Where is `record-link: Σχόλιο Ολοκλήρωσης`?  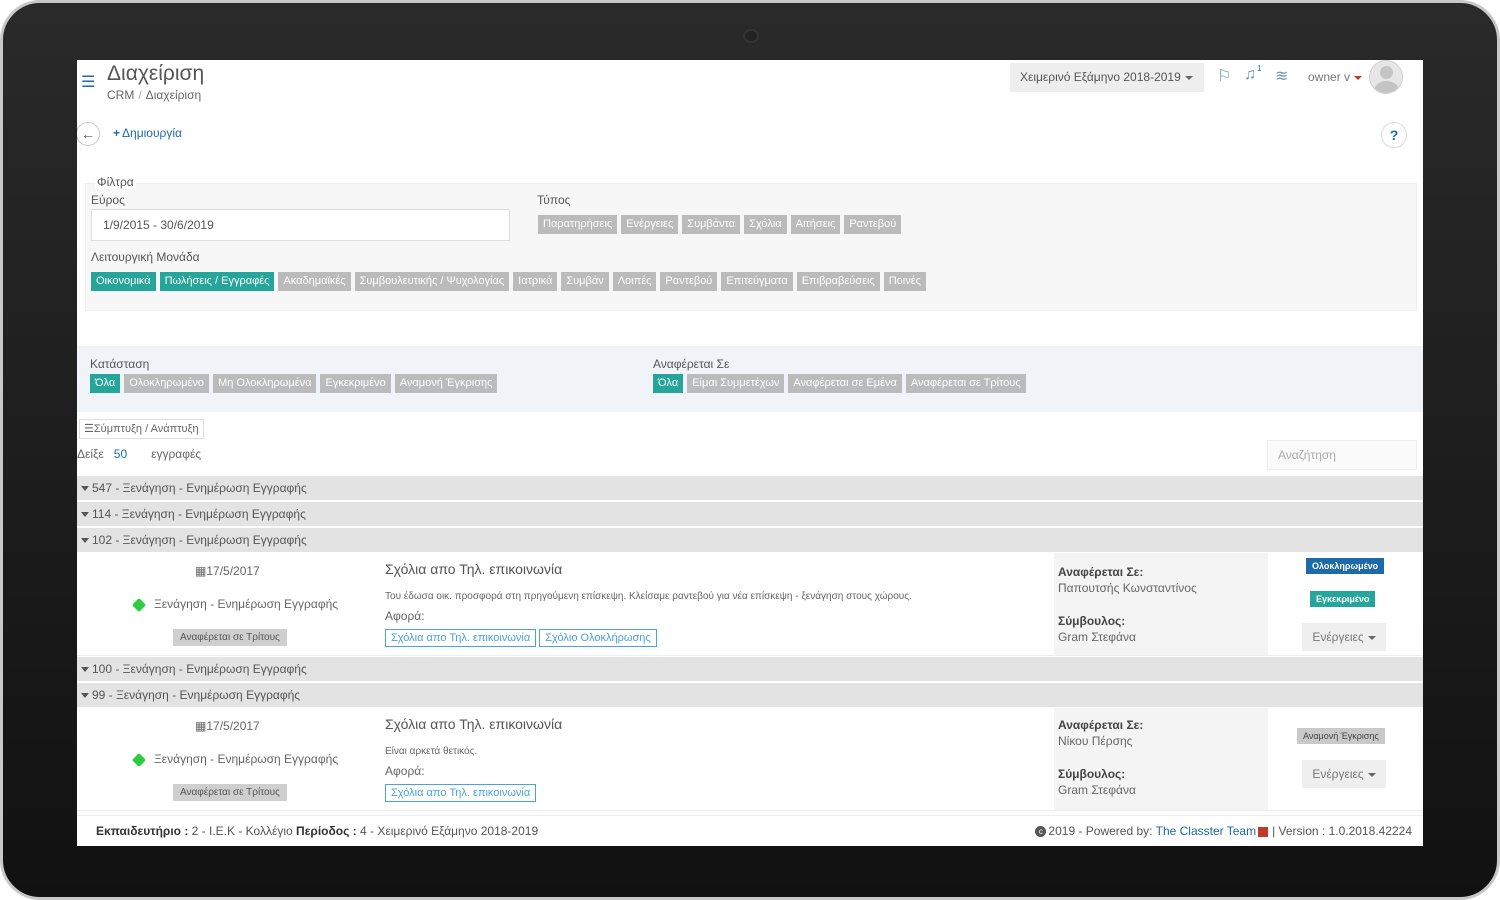
record-link: Σχόλιο Ολοκλήρωσης is located at coordinates (598, 638).